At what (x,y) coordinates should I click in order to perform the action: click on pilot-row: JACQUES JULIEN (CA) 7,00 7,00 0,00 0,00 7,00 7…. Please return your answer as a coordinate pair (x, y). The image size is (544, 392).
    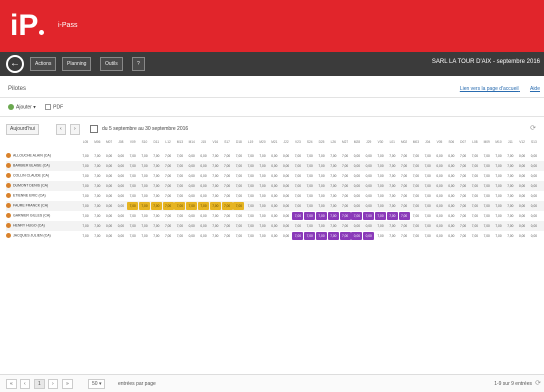
    Looking at the image, I should click on (275, 236).